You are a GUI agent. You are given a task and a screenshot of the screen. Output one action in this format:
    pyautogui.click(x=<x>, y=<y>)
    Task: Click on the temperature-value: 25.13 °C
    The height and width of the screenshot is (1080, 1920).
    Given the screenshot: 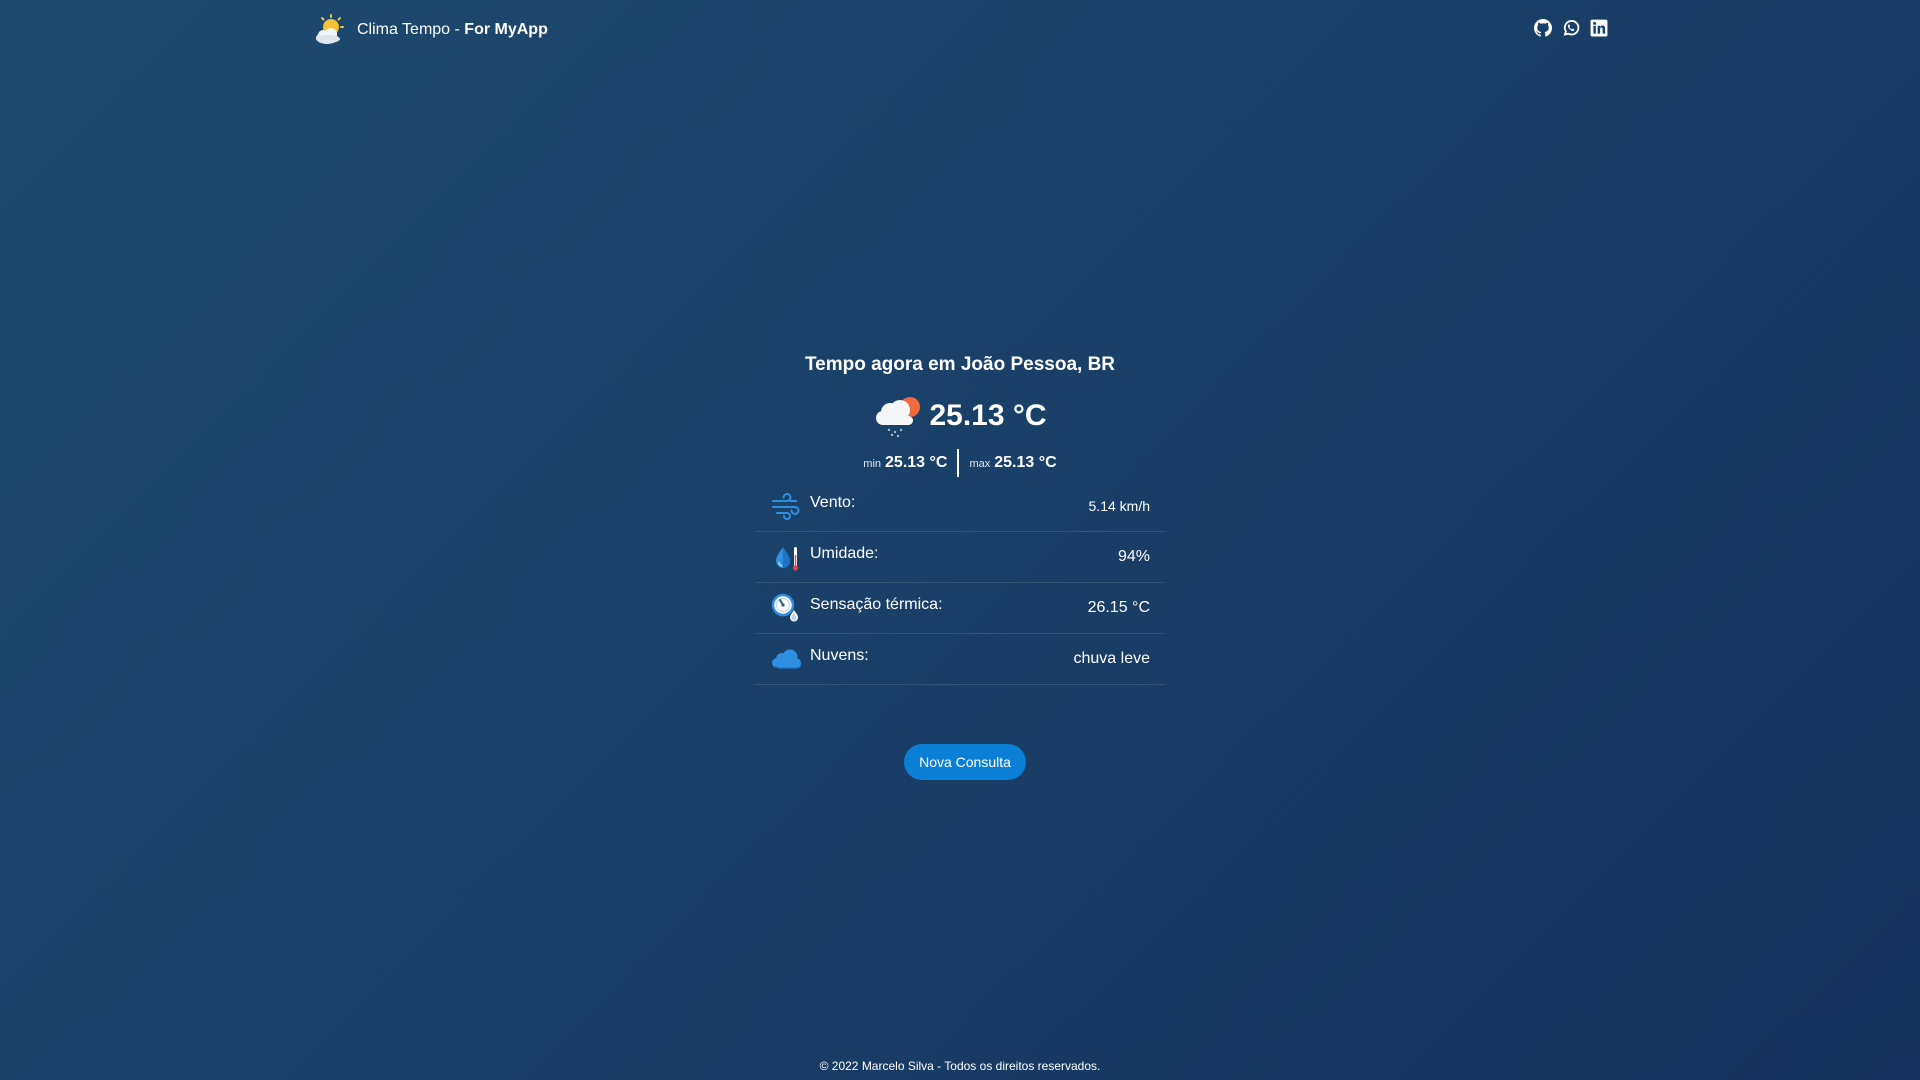 What is the action you would take?
    pyautogui.click(x=988, y=415)
    